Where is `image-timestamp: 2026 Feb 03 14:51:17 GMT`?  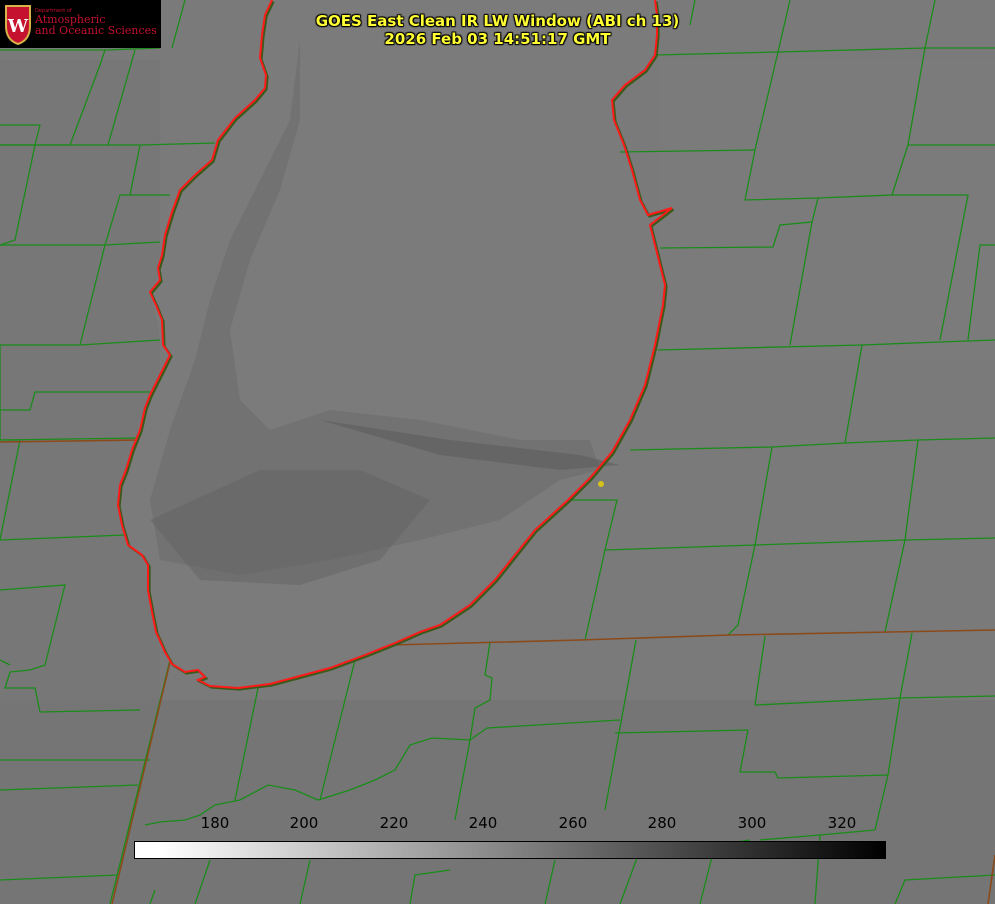
image-timestamp: 2026 Feb 03 14:51:17 GMT is located at coordinates (497, 39).